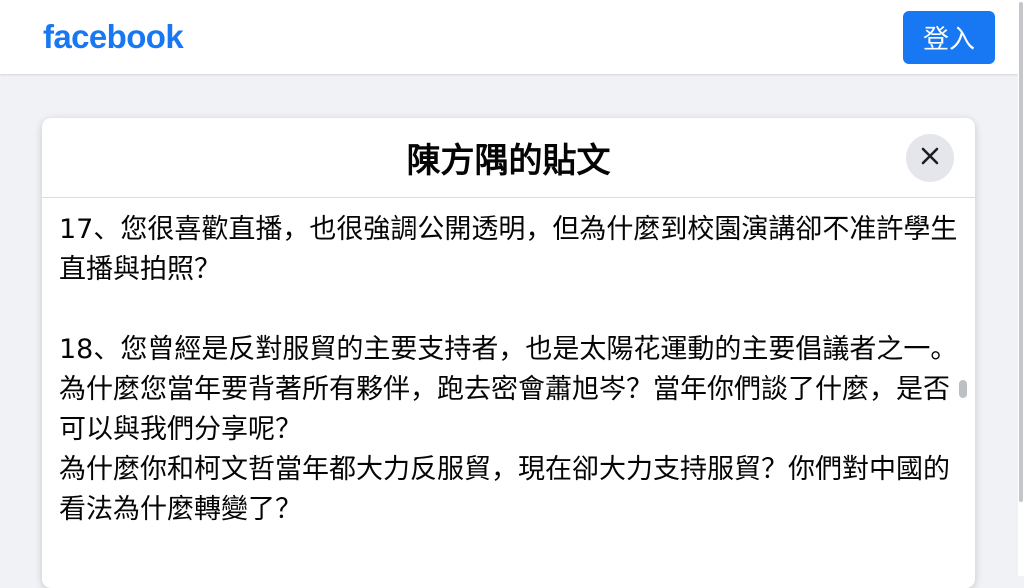 The height and width of the screenshot is (588, 1024). Describe the element at coordinates (949, 37) in the screenshot. I see `login-button: 登入` at that location.